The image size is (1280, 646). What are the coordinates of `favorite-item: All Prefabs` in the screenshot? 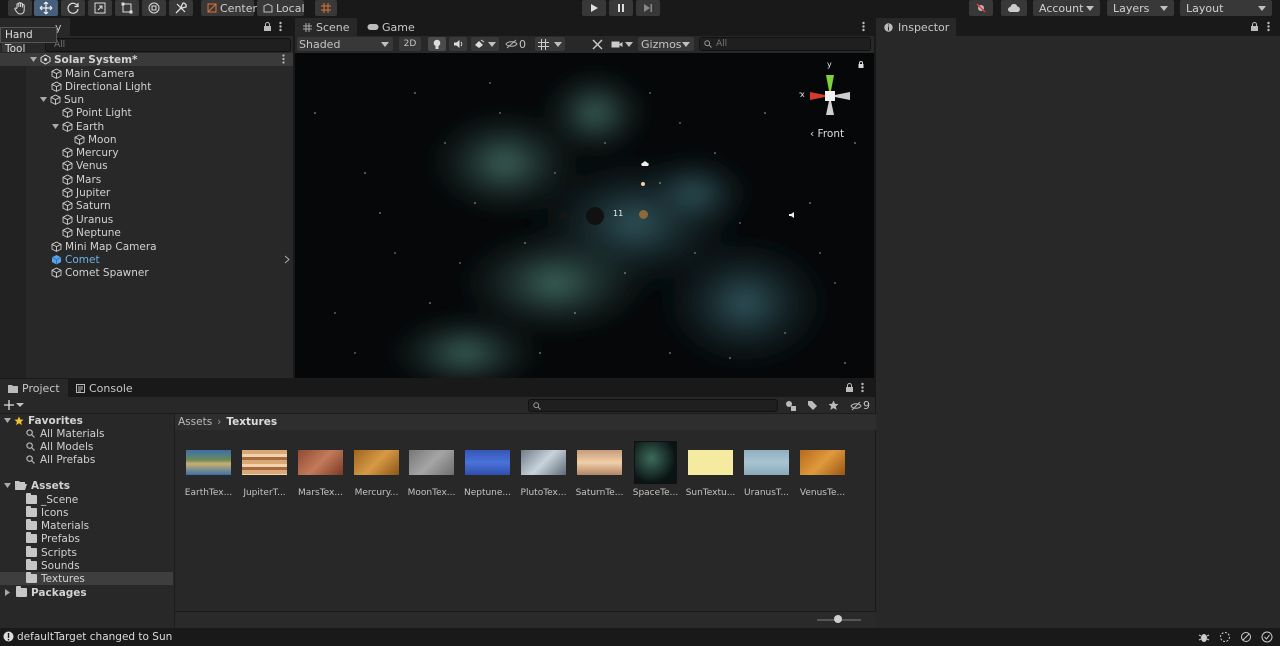 It's located at (60, 459).